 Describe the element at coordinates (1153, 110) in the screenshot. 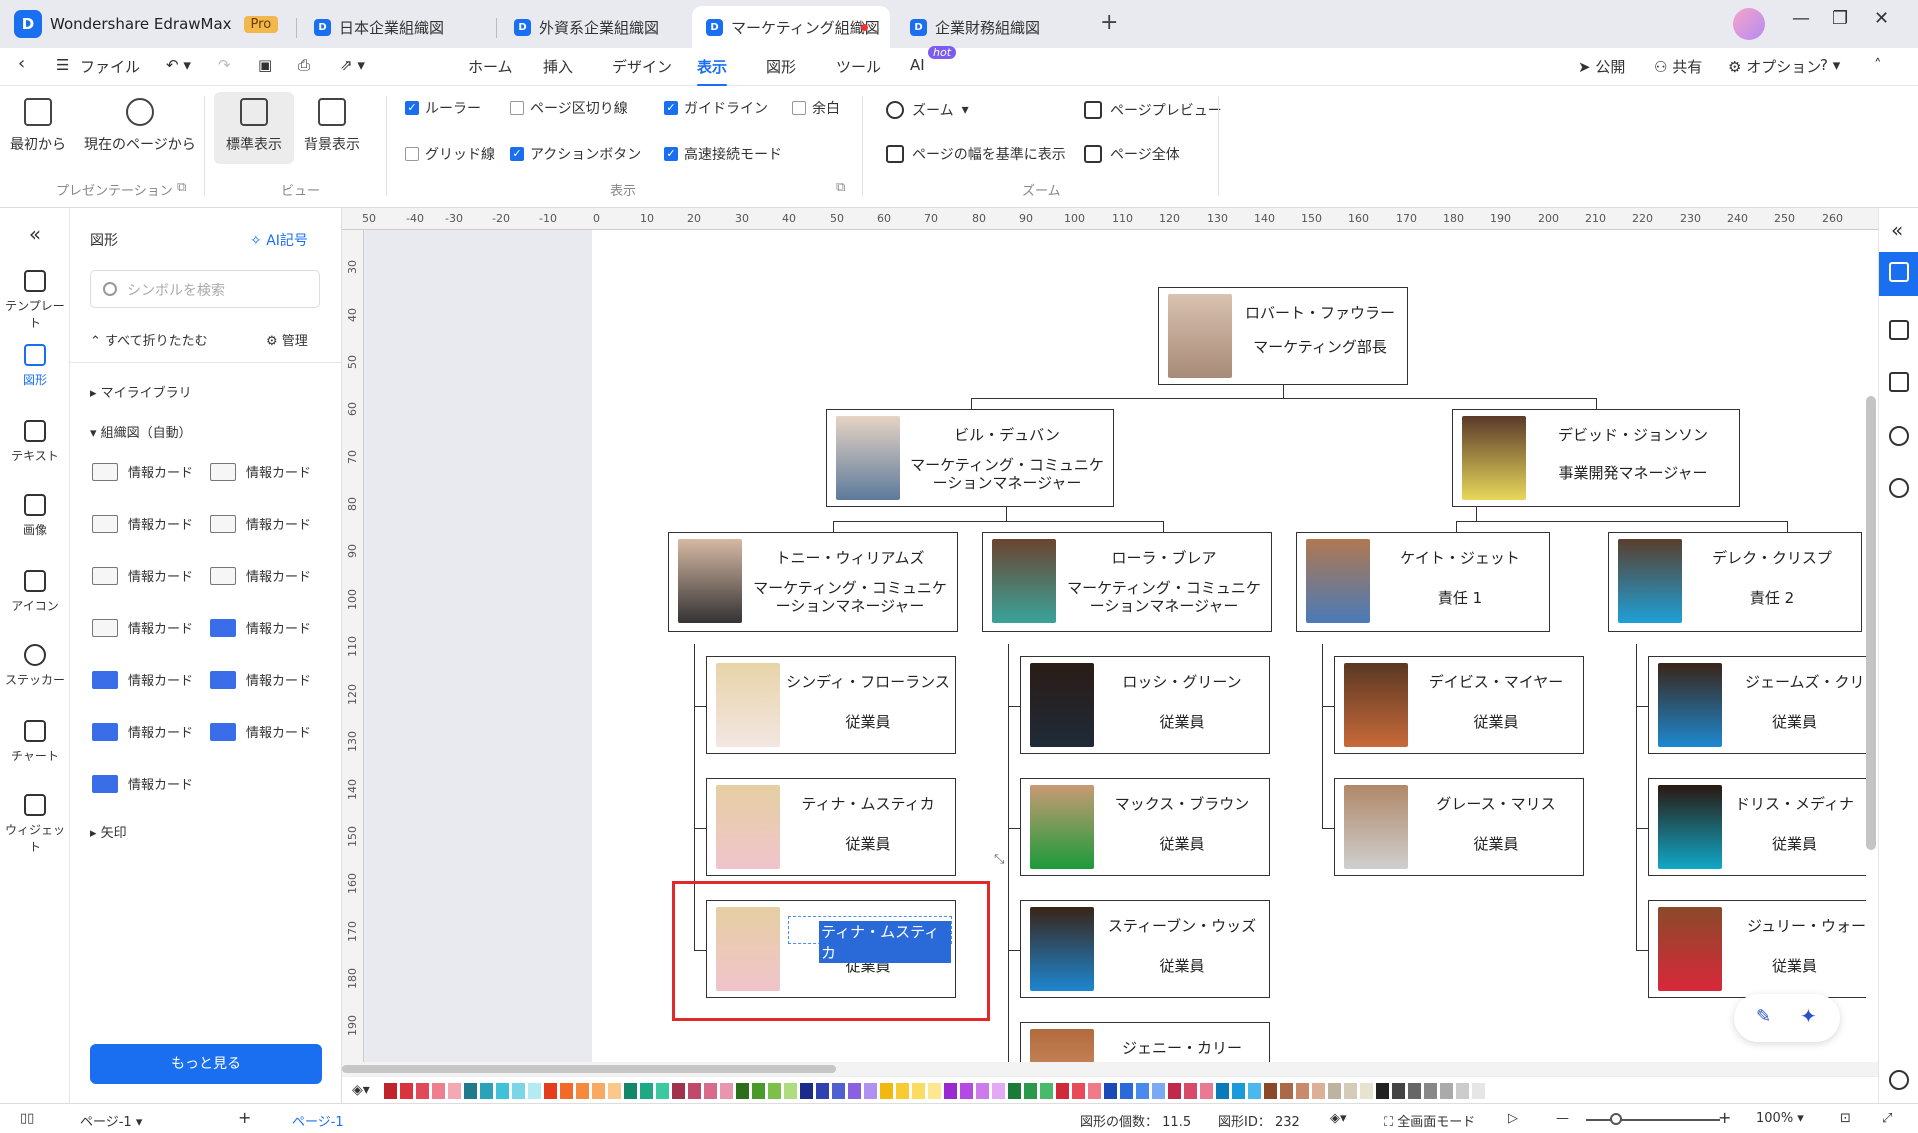

I see `page-preview-button: ページプレビュー` at that location.